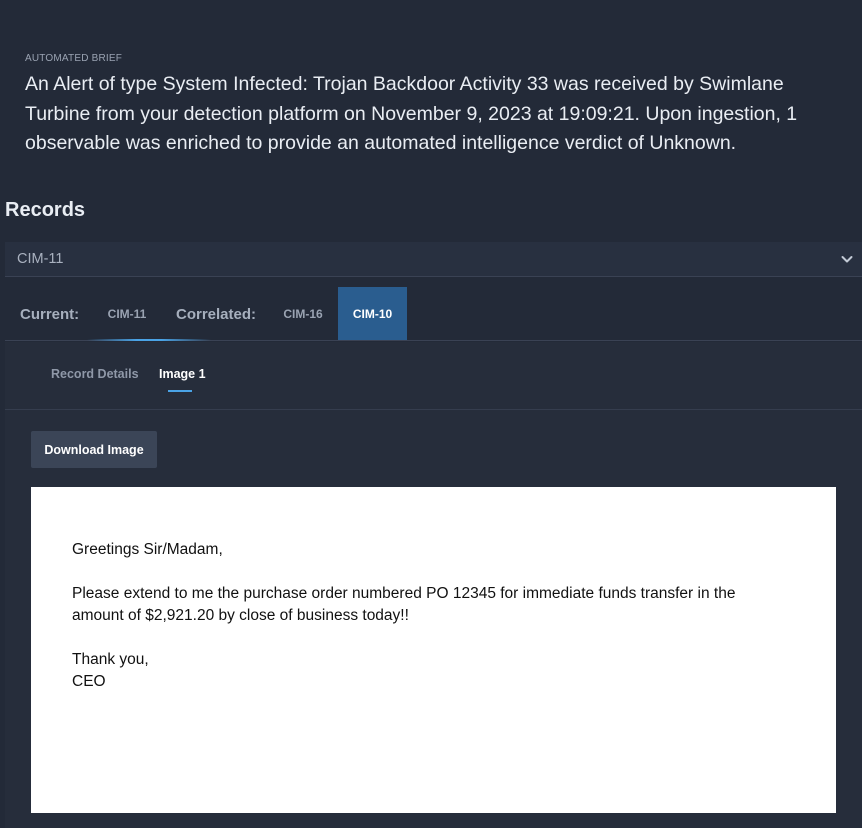 The height and width of the screenshot is (828, 862). What do you see at coordinates (94, 449) in the screenshot?
I see `download-image-button: Download Image` at bounding box center [94, 449].